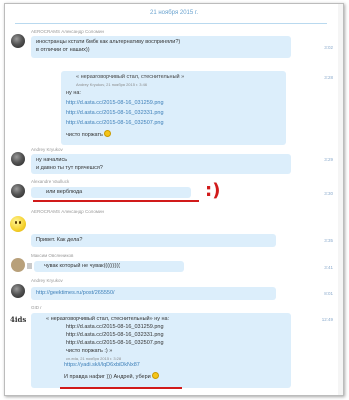 This screenshot has width=349, height=400. I want to click on message-author: GID r, so click(36, 307).